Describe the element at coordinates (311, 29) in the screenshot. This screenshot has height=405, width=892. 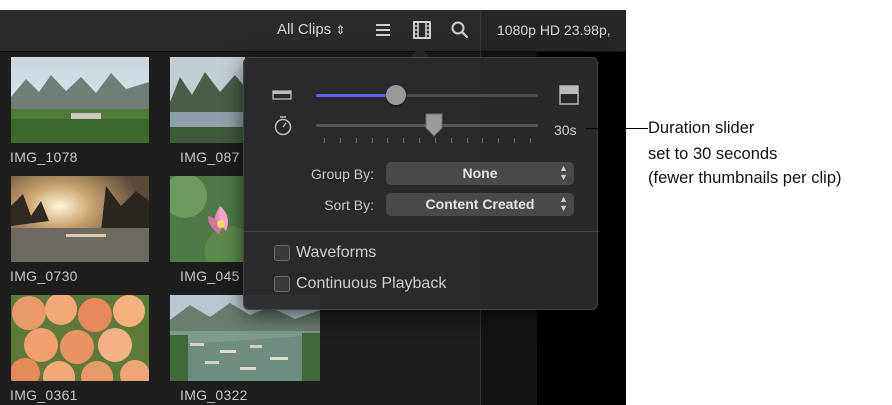
I see `clip-filter-popup: All Clips ⇕` at that location.